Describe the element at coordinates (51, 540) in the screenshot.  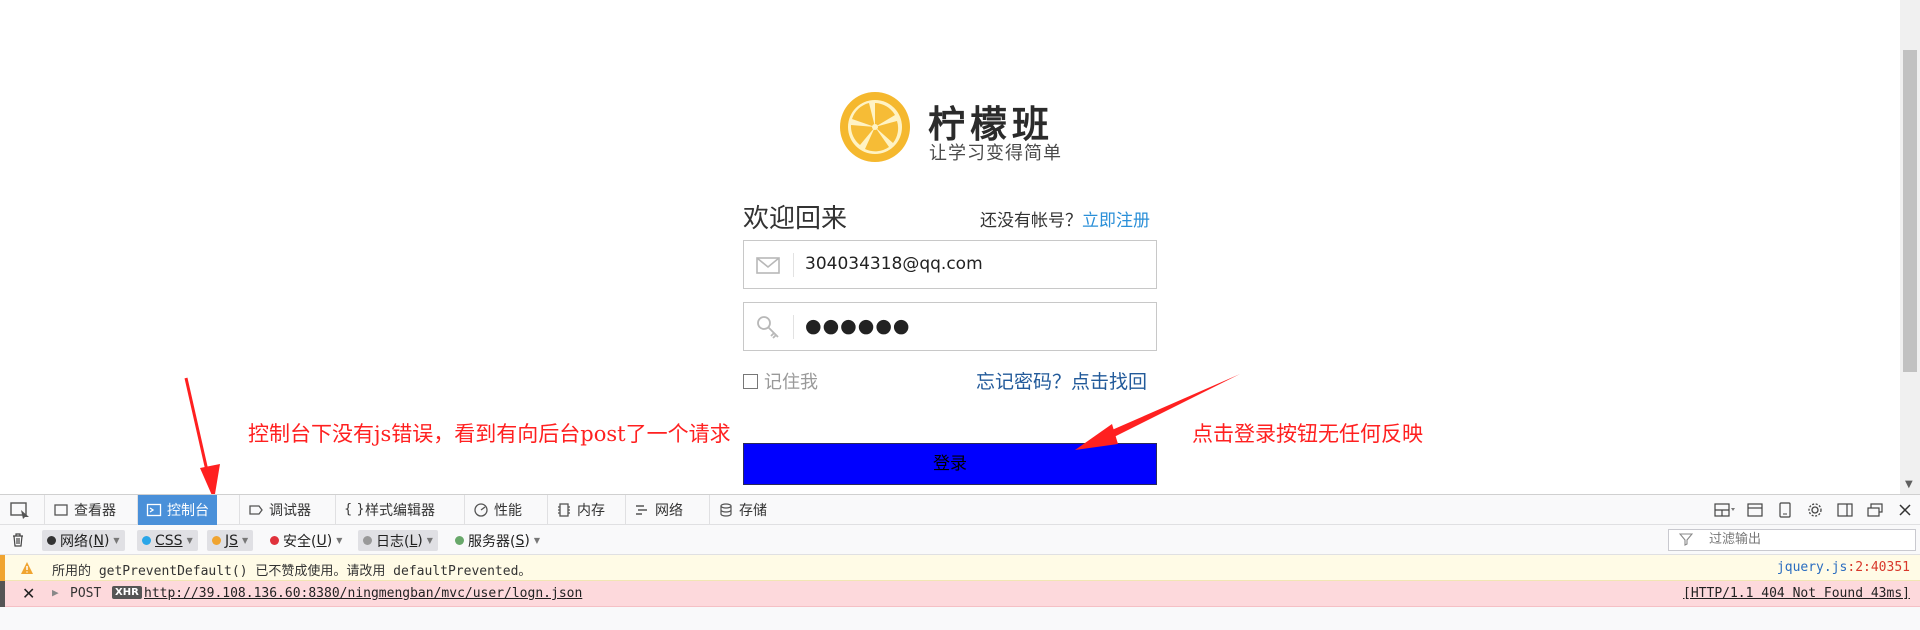
I see `net-dot-icon` at that location.